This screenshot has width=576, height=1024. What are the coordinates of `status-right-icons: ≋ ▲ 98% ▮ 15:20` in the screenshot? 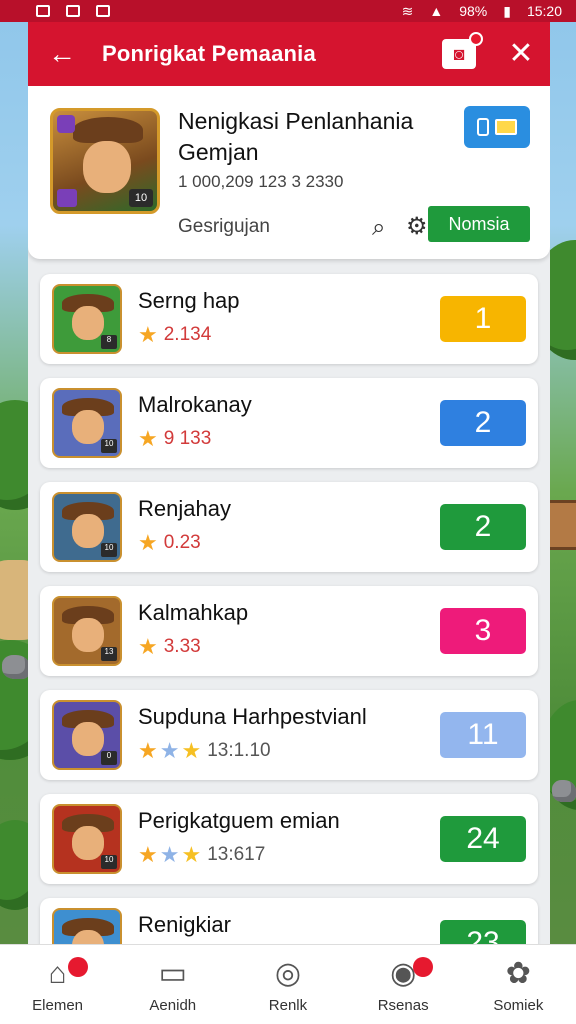 It's located at (482, 11).